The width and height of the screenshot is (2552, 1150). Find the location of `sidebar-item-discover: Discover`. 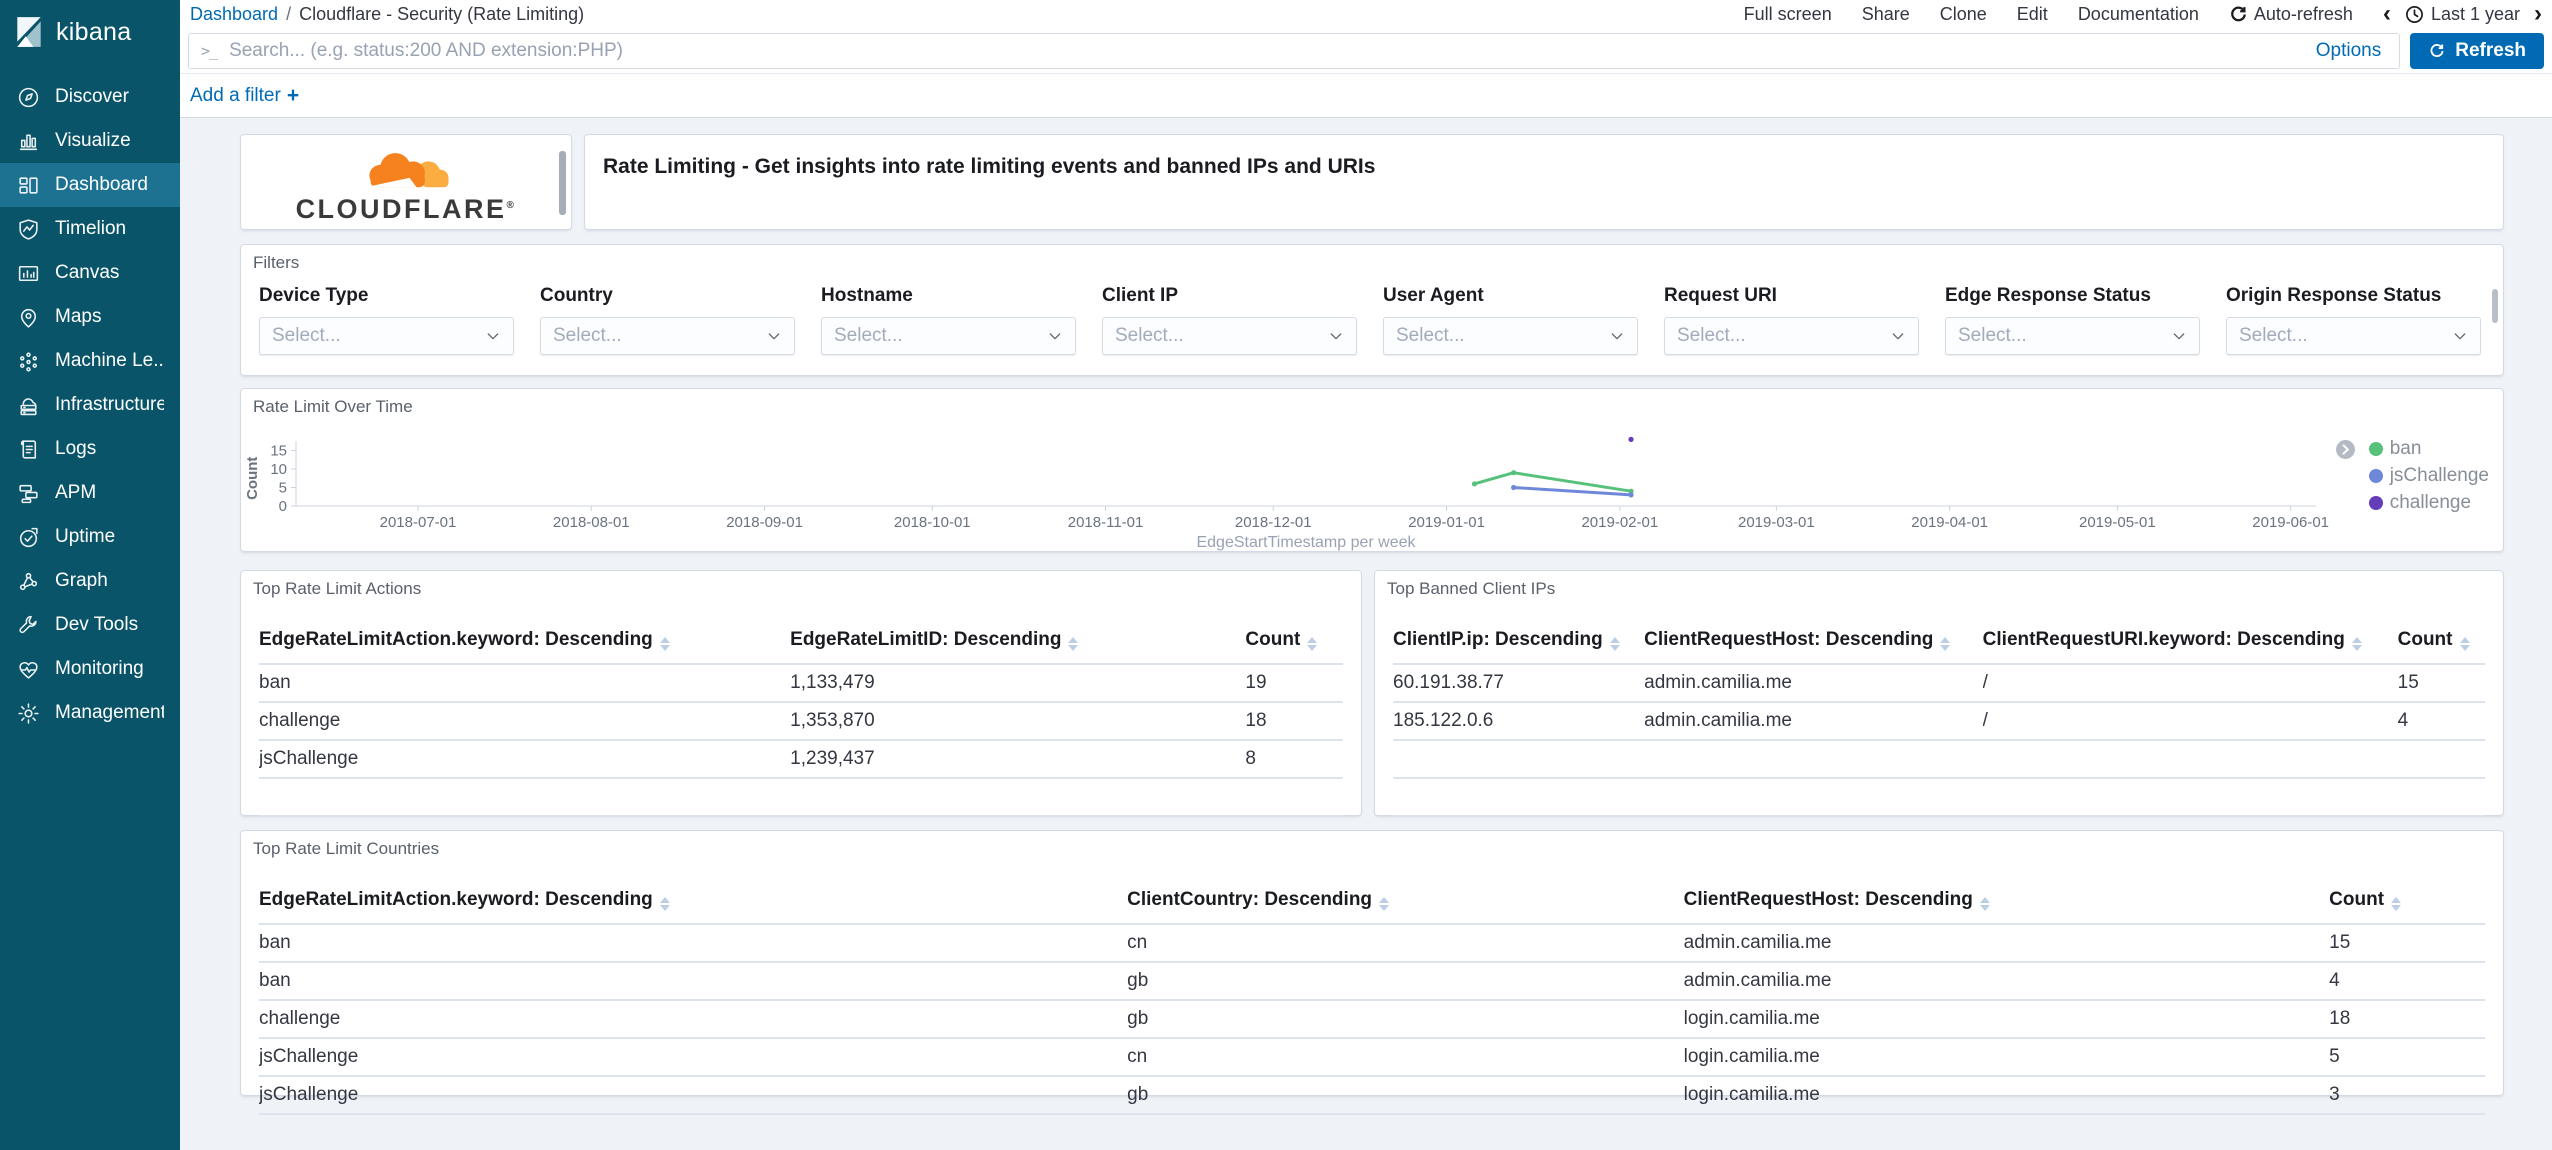

sidebar-item-discover: Discover is located at coordinates (90, 97).